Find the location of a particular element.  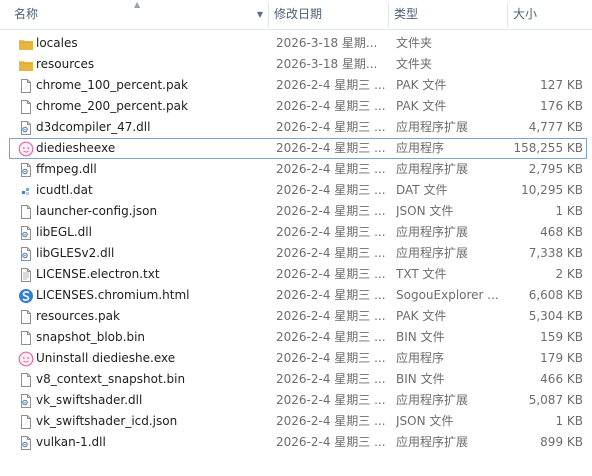

file-name: resources is located at coordinates (65, 64).